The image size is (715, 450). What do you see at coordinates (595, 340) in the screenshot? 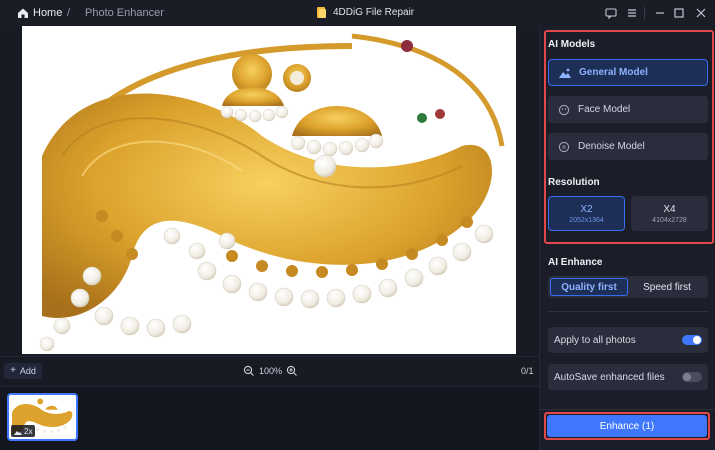
I see `apply-all-label: Apply to all photos` at bounding box center [595, 340].